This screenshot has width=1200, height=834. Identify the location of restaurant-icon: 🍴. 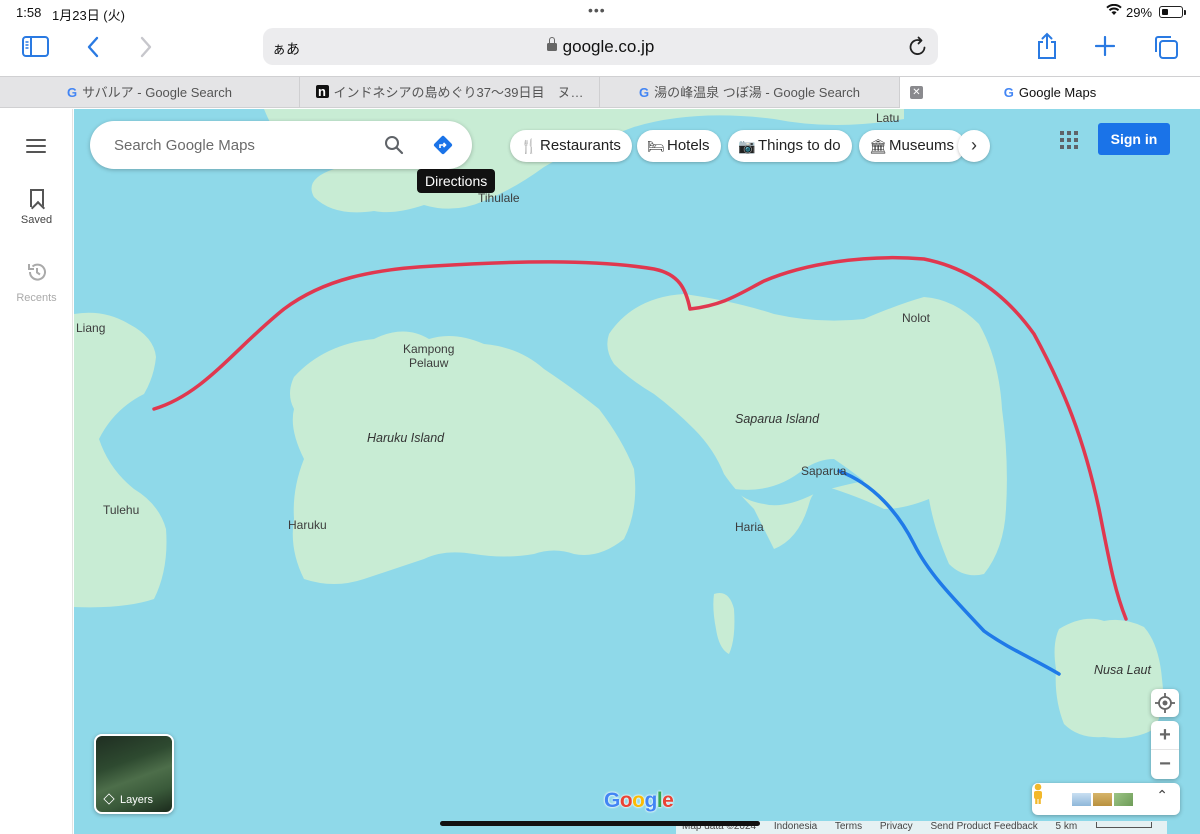
(529, 146).